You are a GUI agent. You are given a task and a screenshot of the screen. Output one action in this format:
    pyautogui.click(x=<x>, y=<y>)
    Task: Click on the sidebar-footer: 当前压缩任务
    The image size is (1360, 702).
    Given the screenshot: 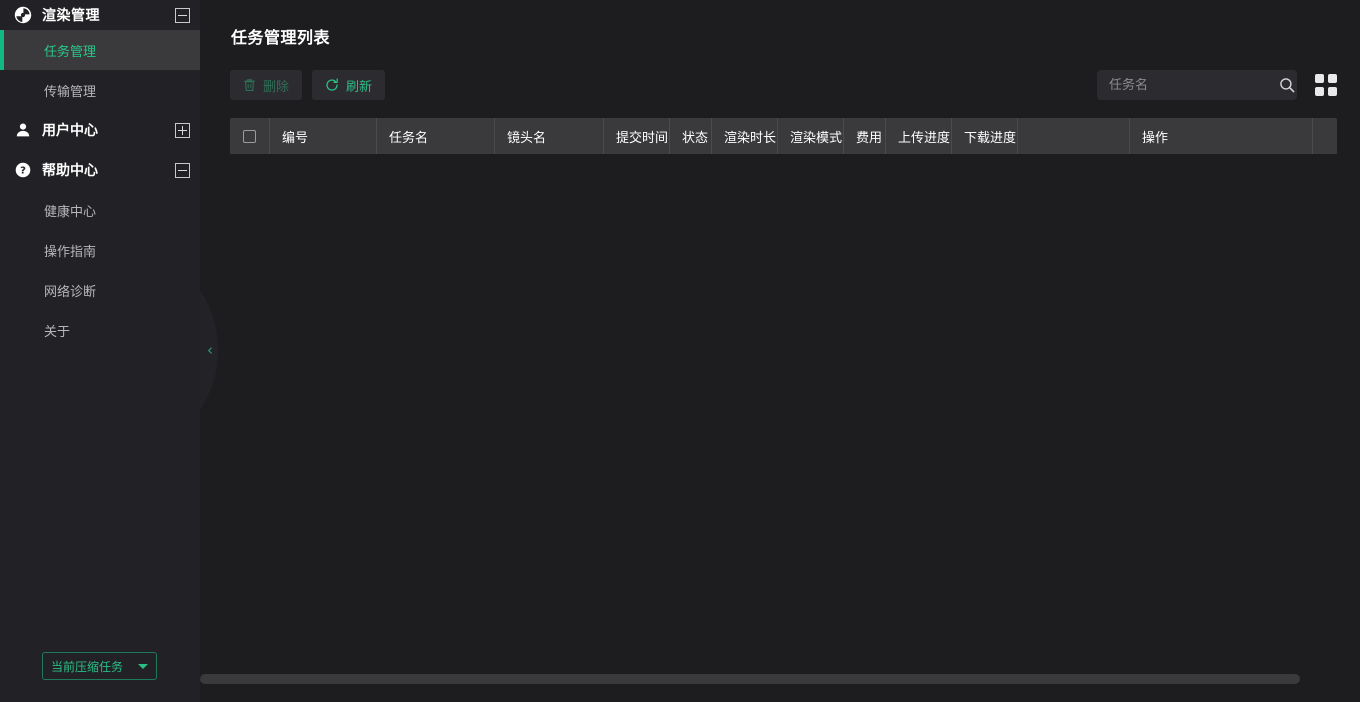 What is the action you would take?
    pyautogui.click(x=99, y=666)
    